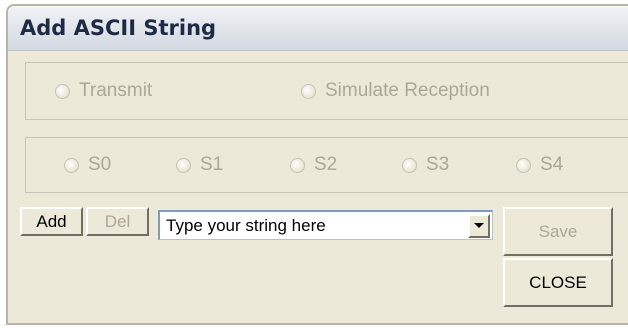 This screenshot has width=628, height=328. I want to click on radio-s0: S0, so click(87, 165).